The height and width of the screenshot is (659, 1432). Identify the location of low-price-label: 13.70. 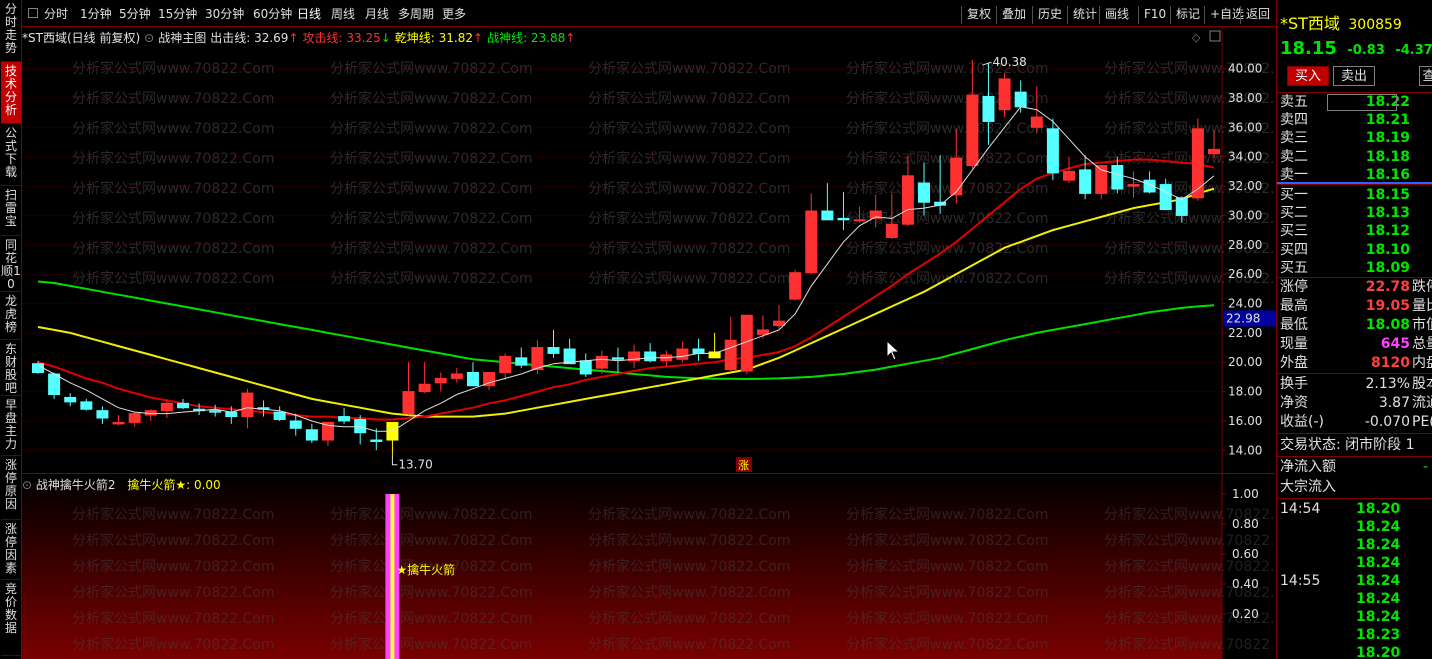
(415, 465).